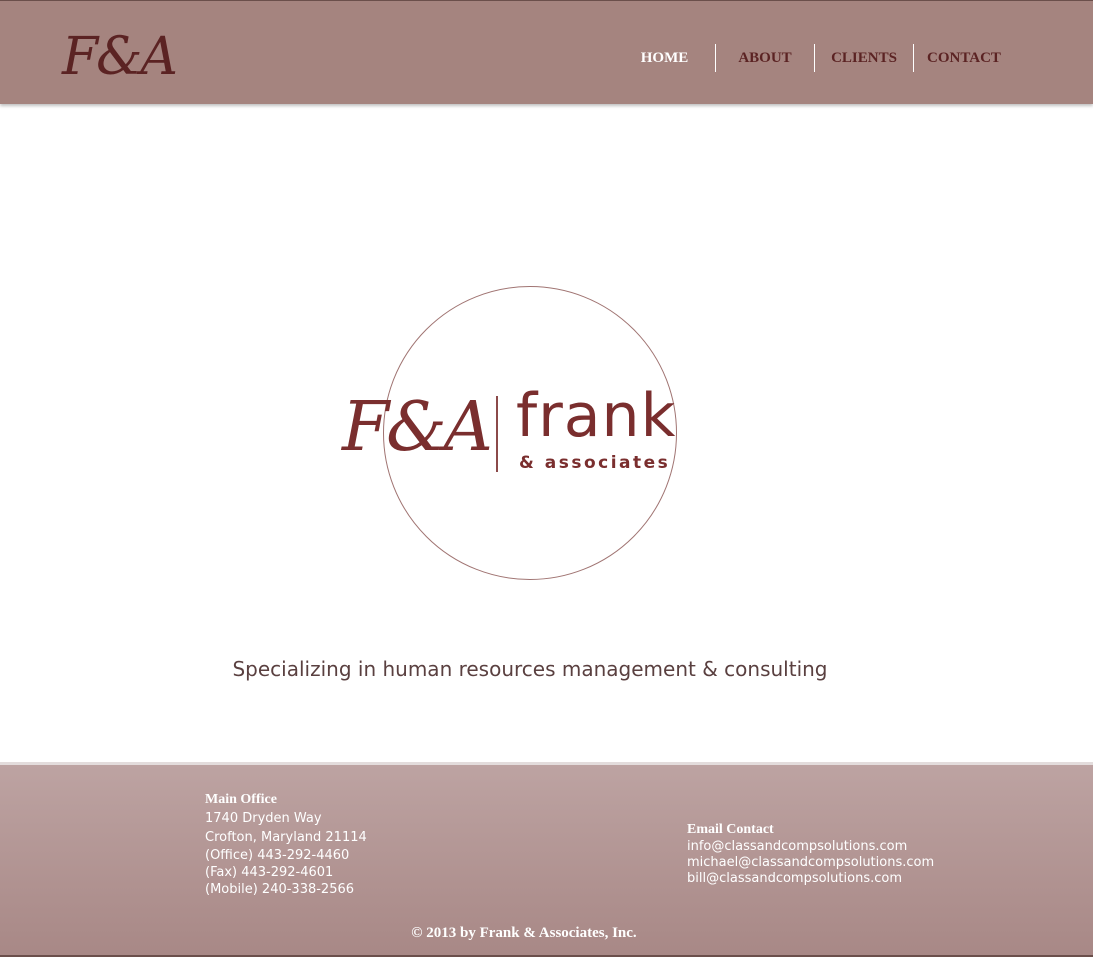 Image resolution: width=1093 pixels, height=957 pixels. What do you see at coordinates (964, 58) in the screenshot?
I see `nav-contact: CONTACT` at bounding box center [964, 58].